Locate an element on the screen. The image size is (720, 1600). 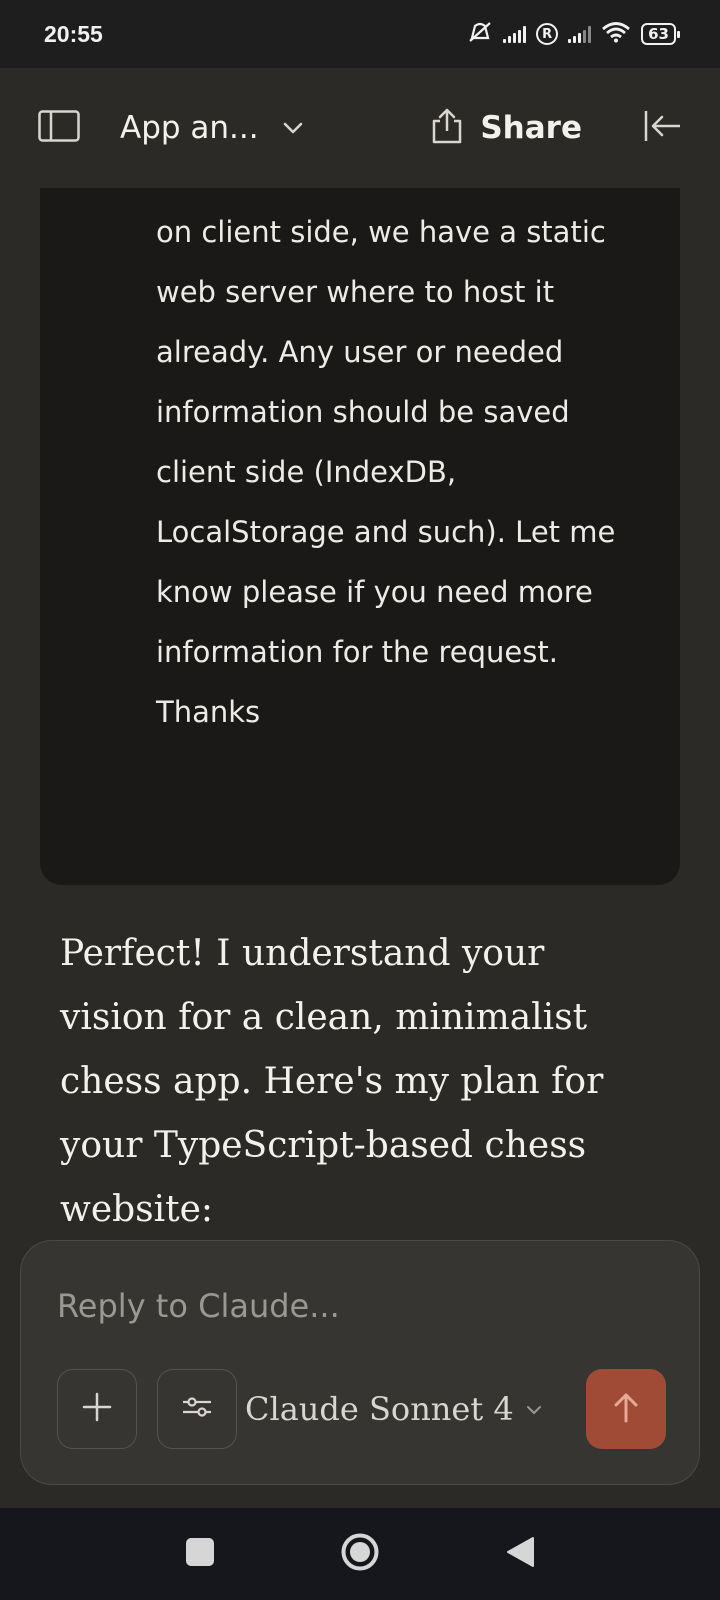
model-selector: Claude Sonnet 4 is located at coordinates (393, 1409).